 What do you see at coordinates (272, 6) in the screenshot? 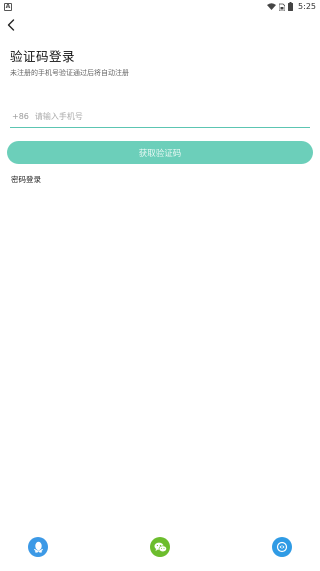
I see `wifi-icon` at bounding box center [272, 6].